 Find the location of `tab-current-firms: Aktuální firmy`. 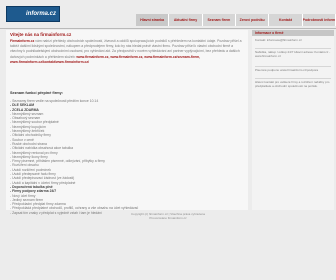

tab-current-firms: Aktuální firmy is located at coordinates (186, 20).